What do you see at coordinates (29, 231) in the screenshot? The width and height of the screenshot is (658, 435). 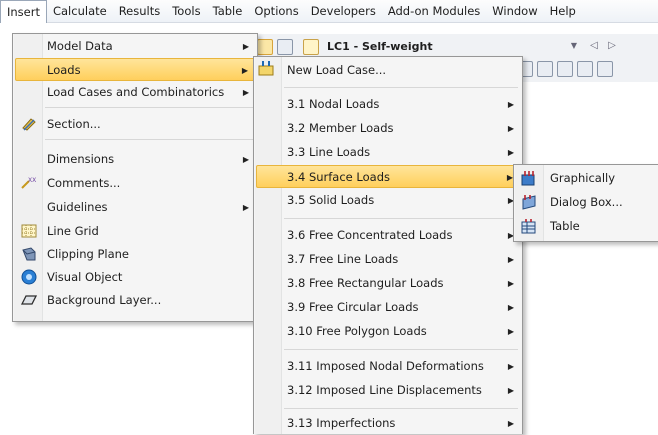 I see `line-grid-icon` at bounding box center [29, 231].